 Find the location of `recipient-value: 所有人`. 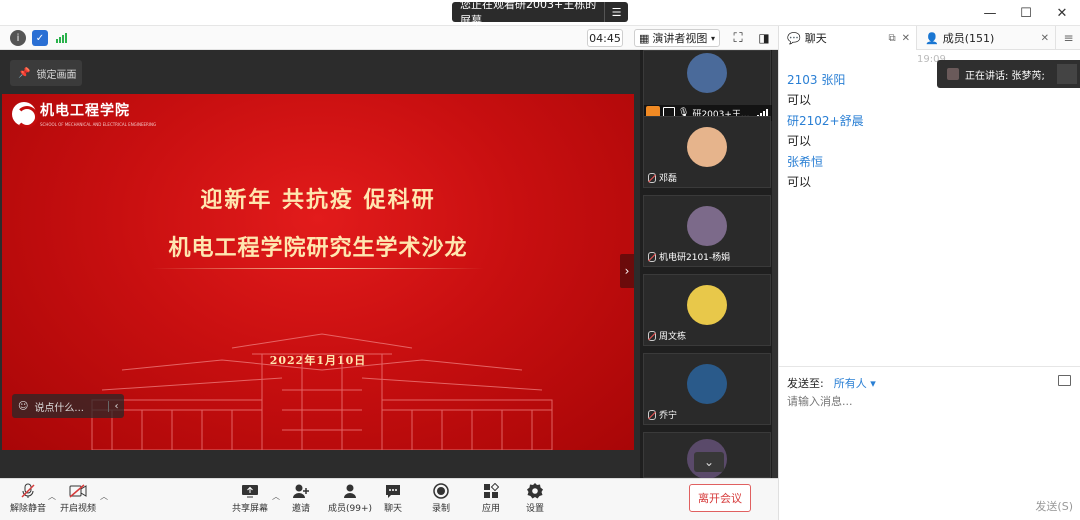

recipient-value: 所有人 is located at coordinates (850, 383).